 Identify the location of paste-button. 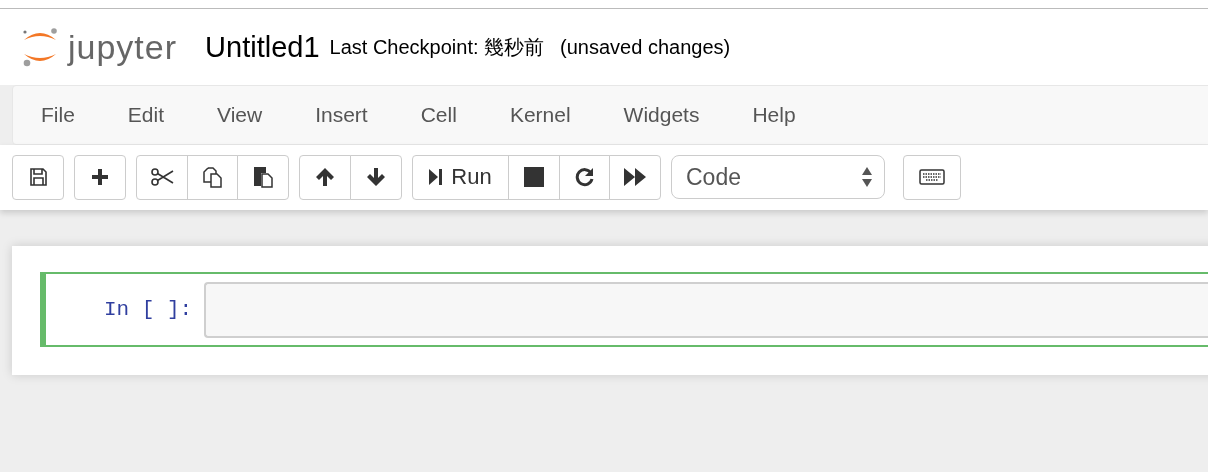
(263, 177).